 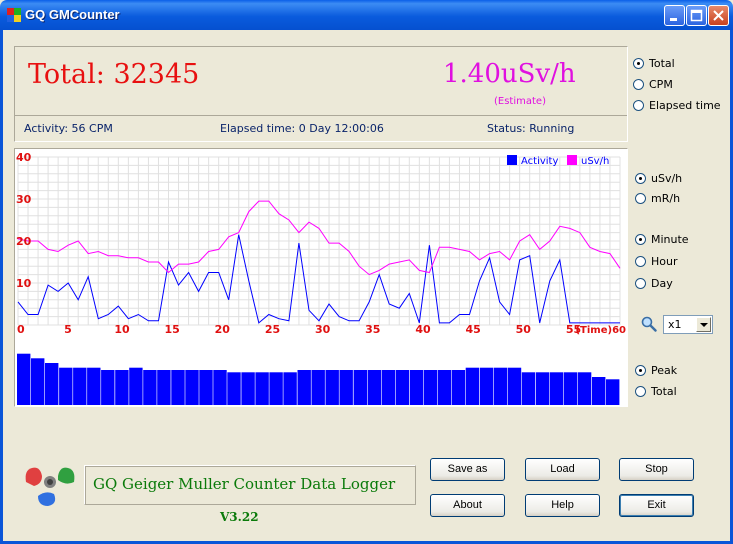 I want to click on close-button, so click(x=718, y=15).